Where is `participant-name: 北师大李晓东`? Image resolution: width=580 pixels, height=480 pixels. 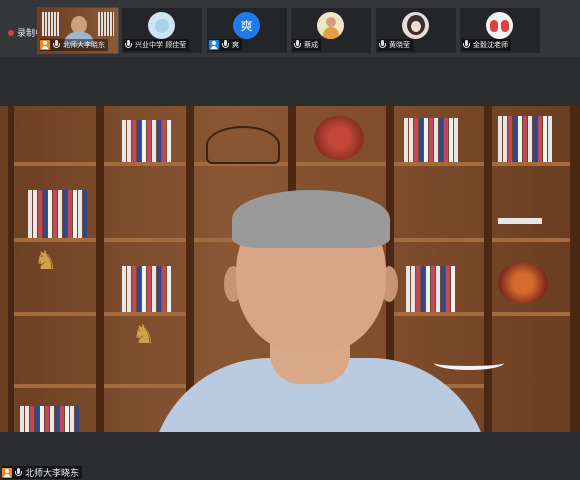 participant-name: 北师大李晓东 is located at coordinates (84, 45).